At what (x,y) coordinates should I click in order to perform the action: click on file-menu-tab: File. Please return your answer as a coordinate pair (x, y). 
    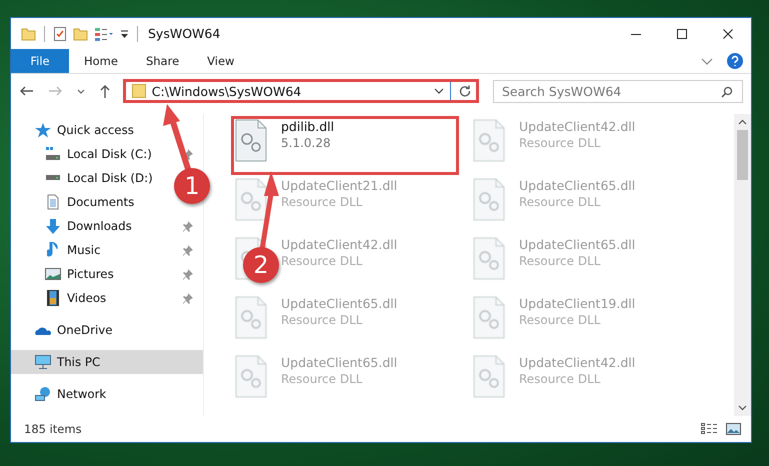
    Looking at the image, I should click on (40, 61).